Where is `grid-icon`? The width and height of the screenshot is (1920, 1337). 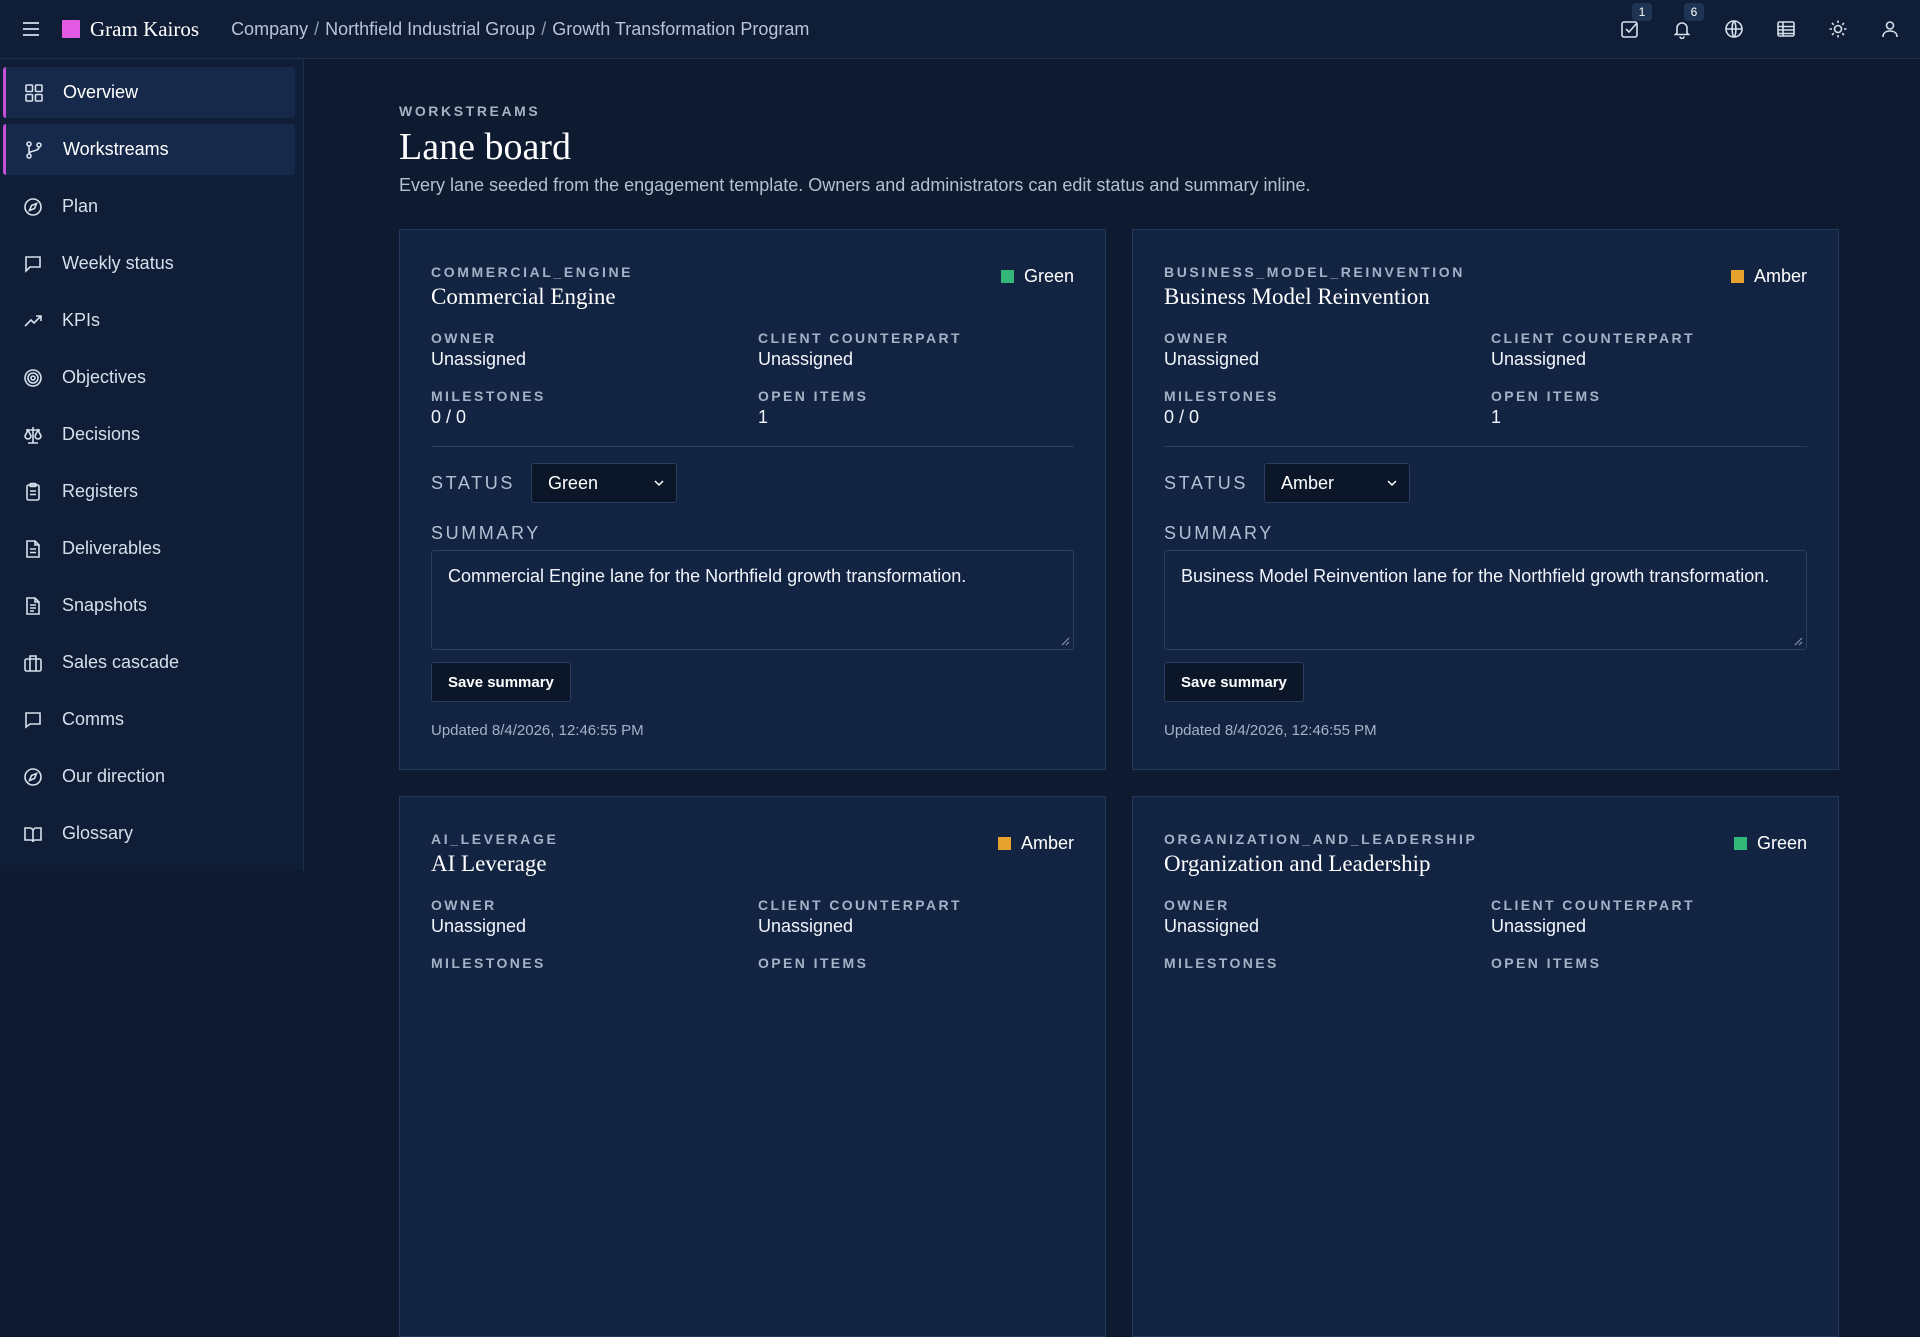 grid-icon is located at coordinates (34, 93).